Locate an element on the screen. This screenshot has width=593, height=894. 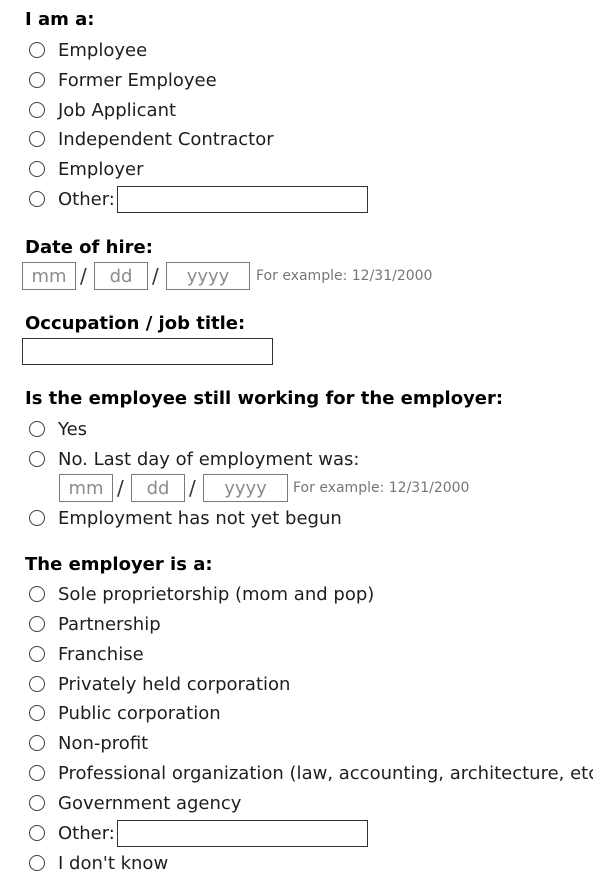
hire-day-input: dd is located at coordinates (121, 276).